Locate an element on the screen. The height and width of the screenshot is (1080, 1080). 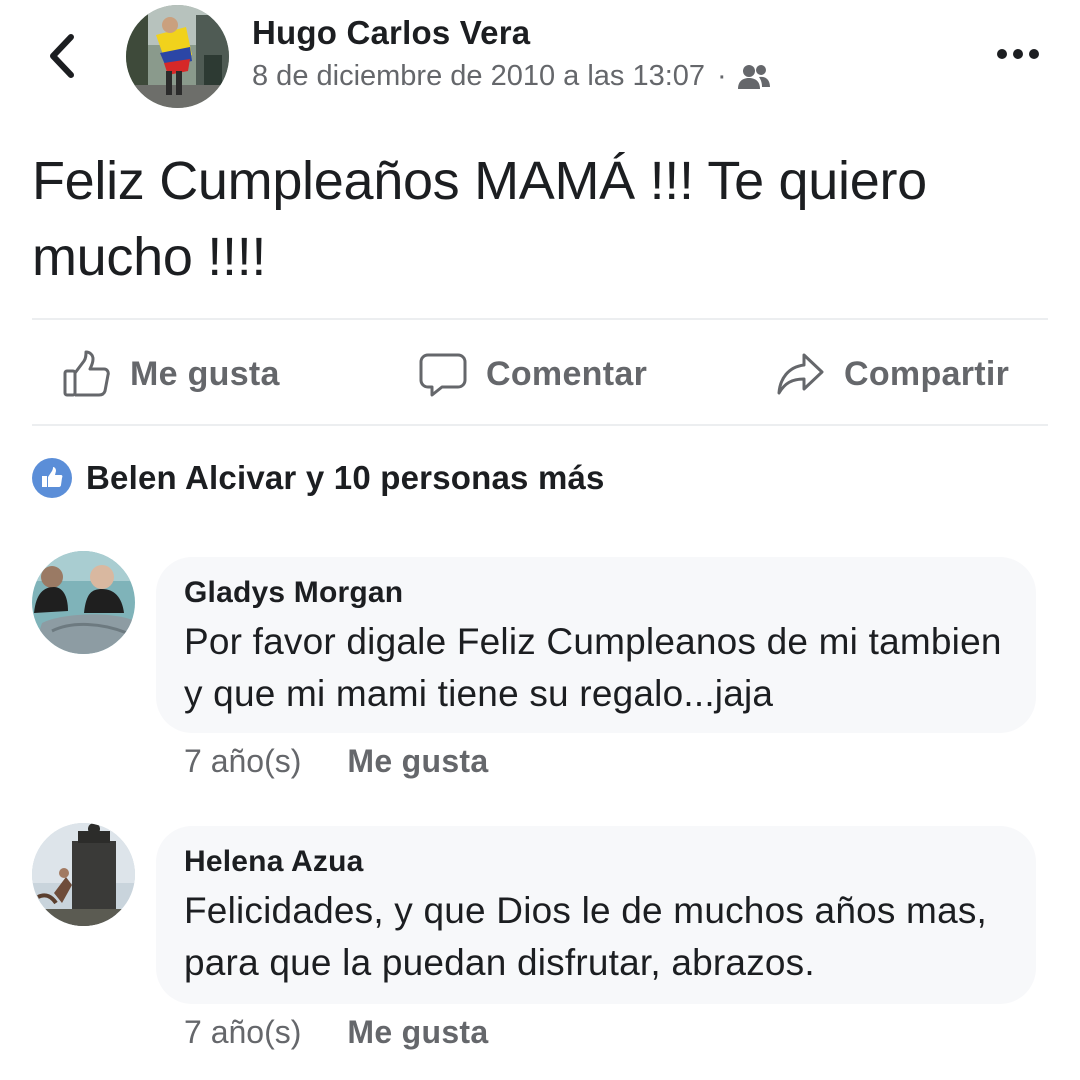
chevron-left-icon is located at coordinates (62, 56).